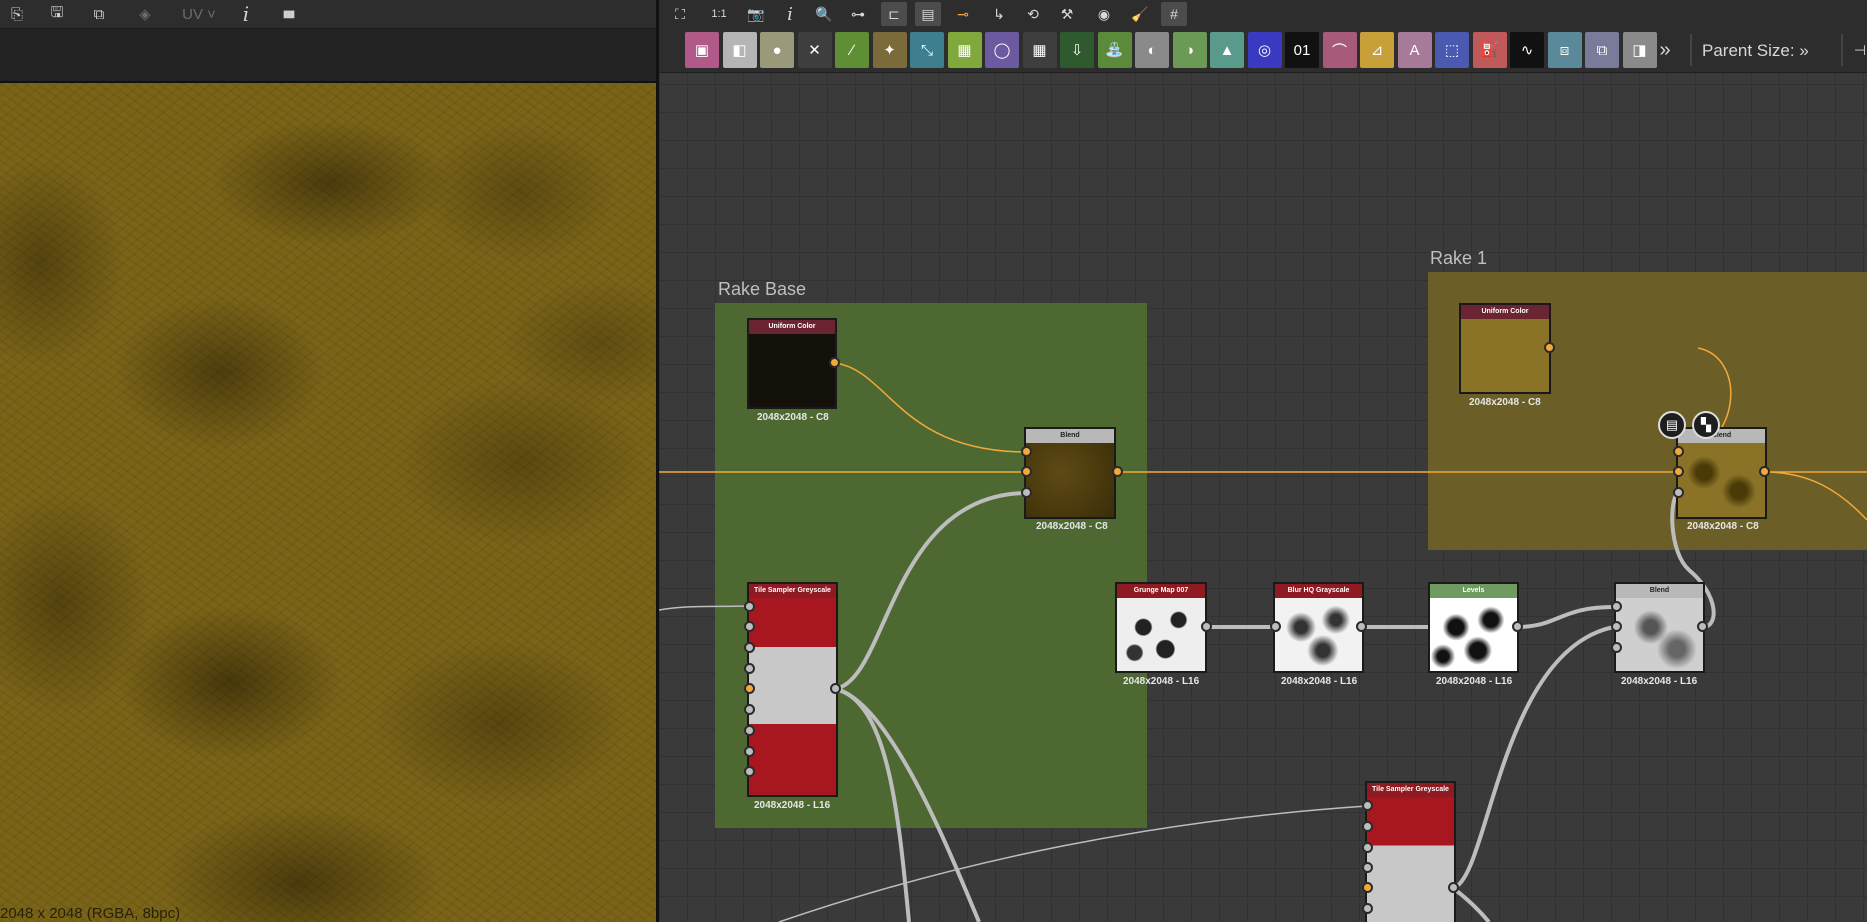 This screenshot has height=922, width=1867. What do you see at coordinates (1672, 425) in the screenshot?
I see `document-icon: ▤` at bounding box center [1672, 425].